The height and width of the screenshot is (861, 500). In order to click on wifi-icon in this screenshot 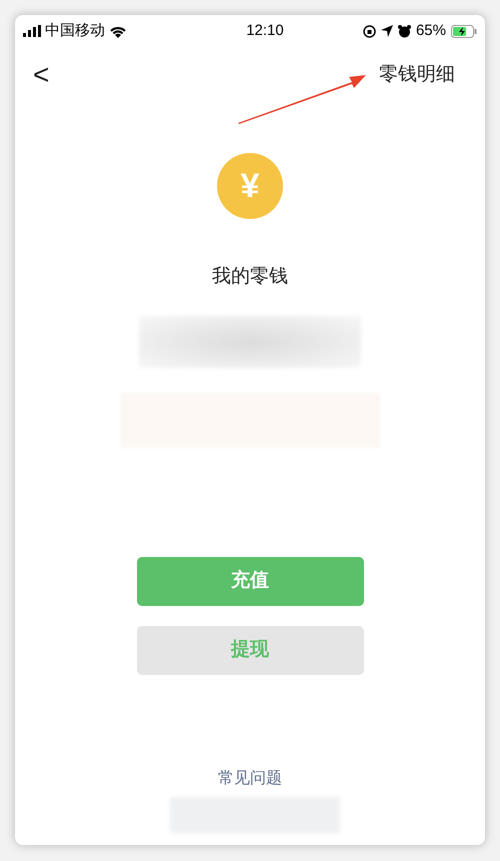, I will do `click(118, 31)`.